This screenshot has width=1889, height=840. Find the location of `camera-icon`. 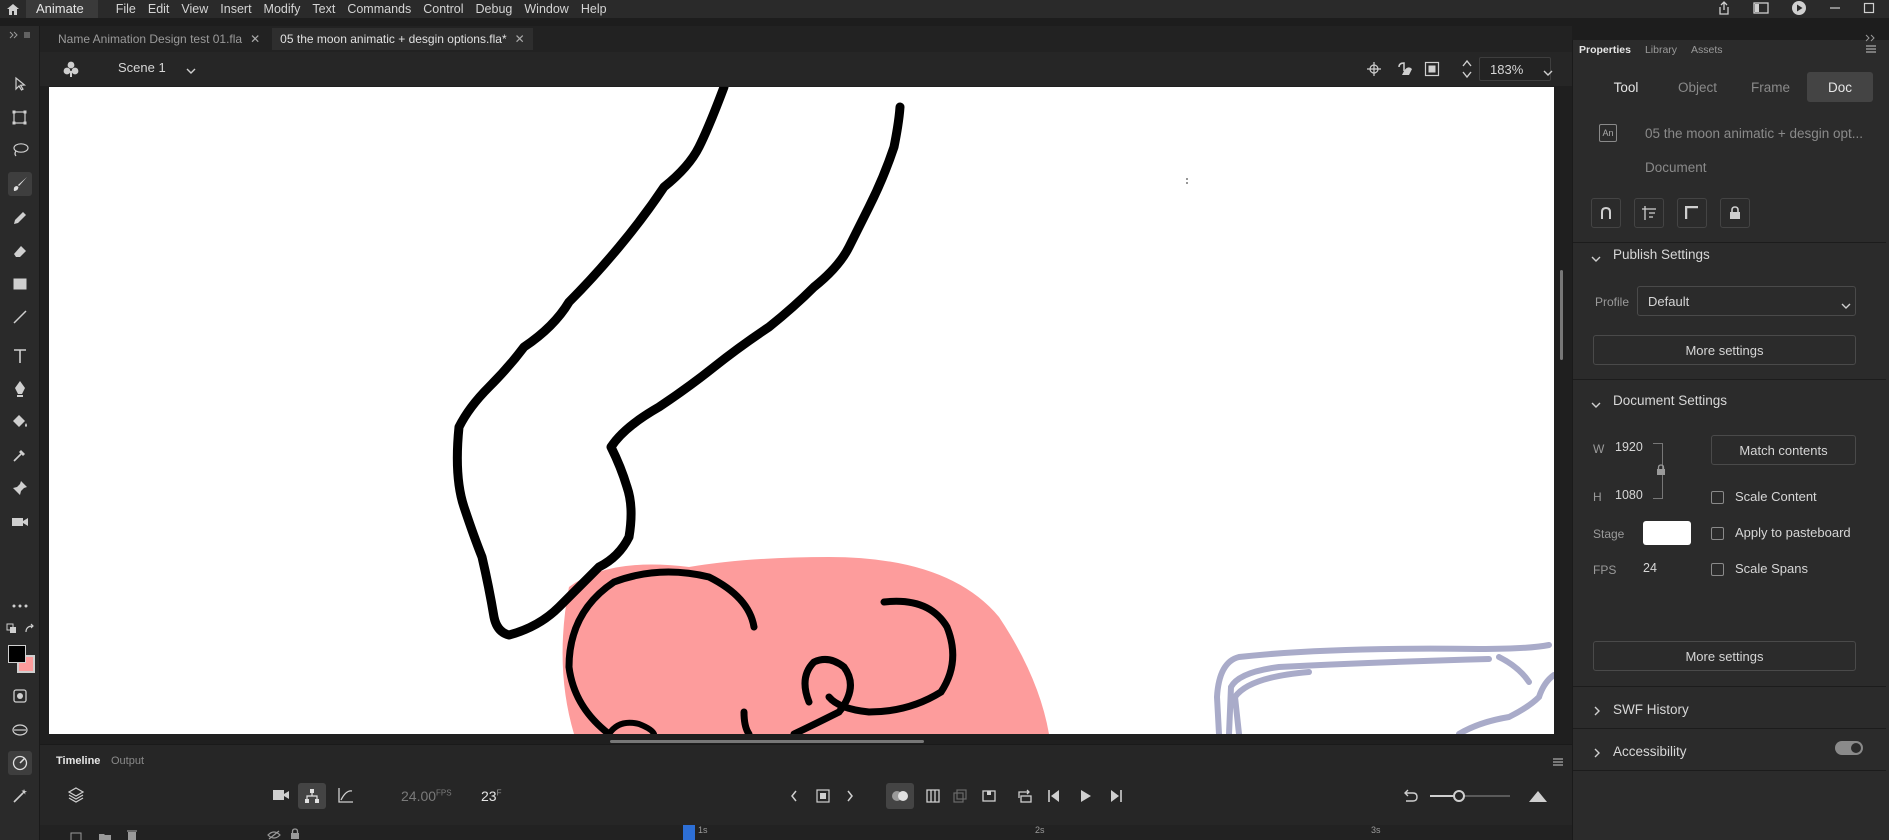

camera-icon is located at coordinates (281, 796).